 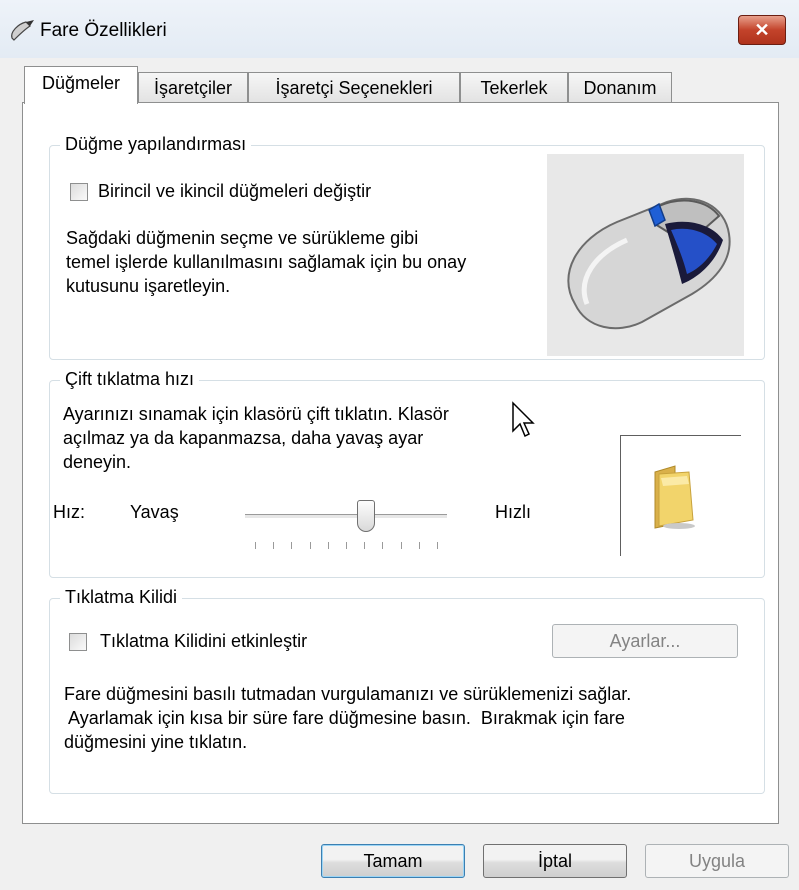 I want to click on speed-label: Hız:, so click(x=69, y=512).